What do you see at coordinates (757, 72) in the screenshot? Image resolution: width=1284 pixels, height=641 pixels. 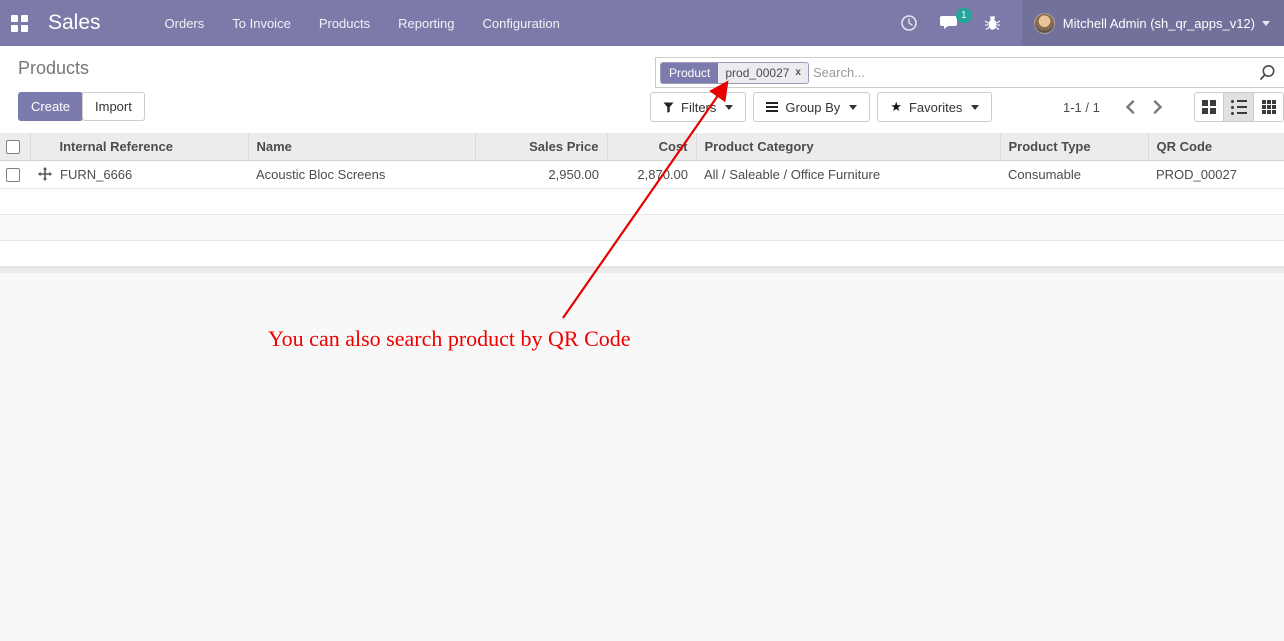 I see `search-facet-value-text: prod_00027` at bounding box center [757, 72].